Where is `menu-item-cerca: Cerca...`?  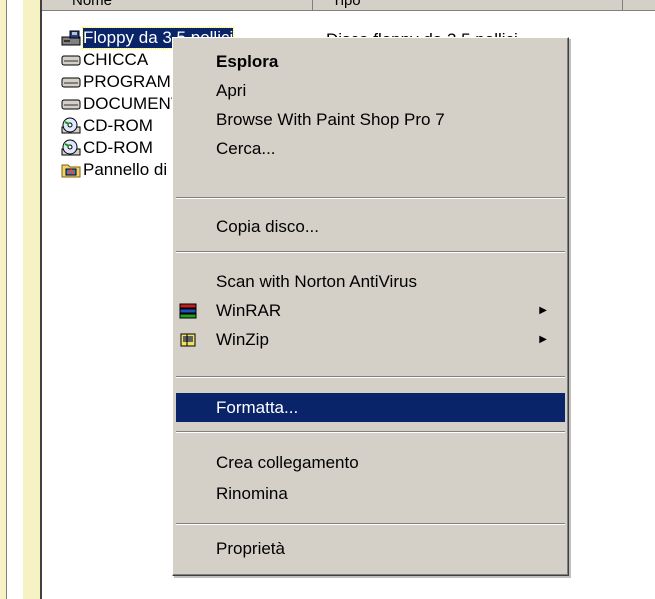 menu-item-cerca: Cerca... is located at coordinates (370, 148).